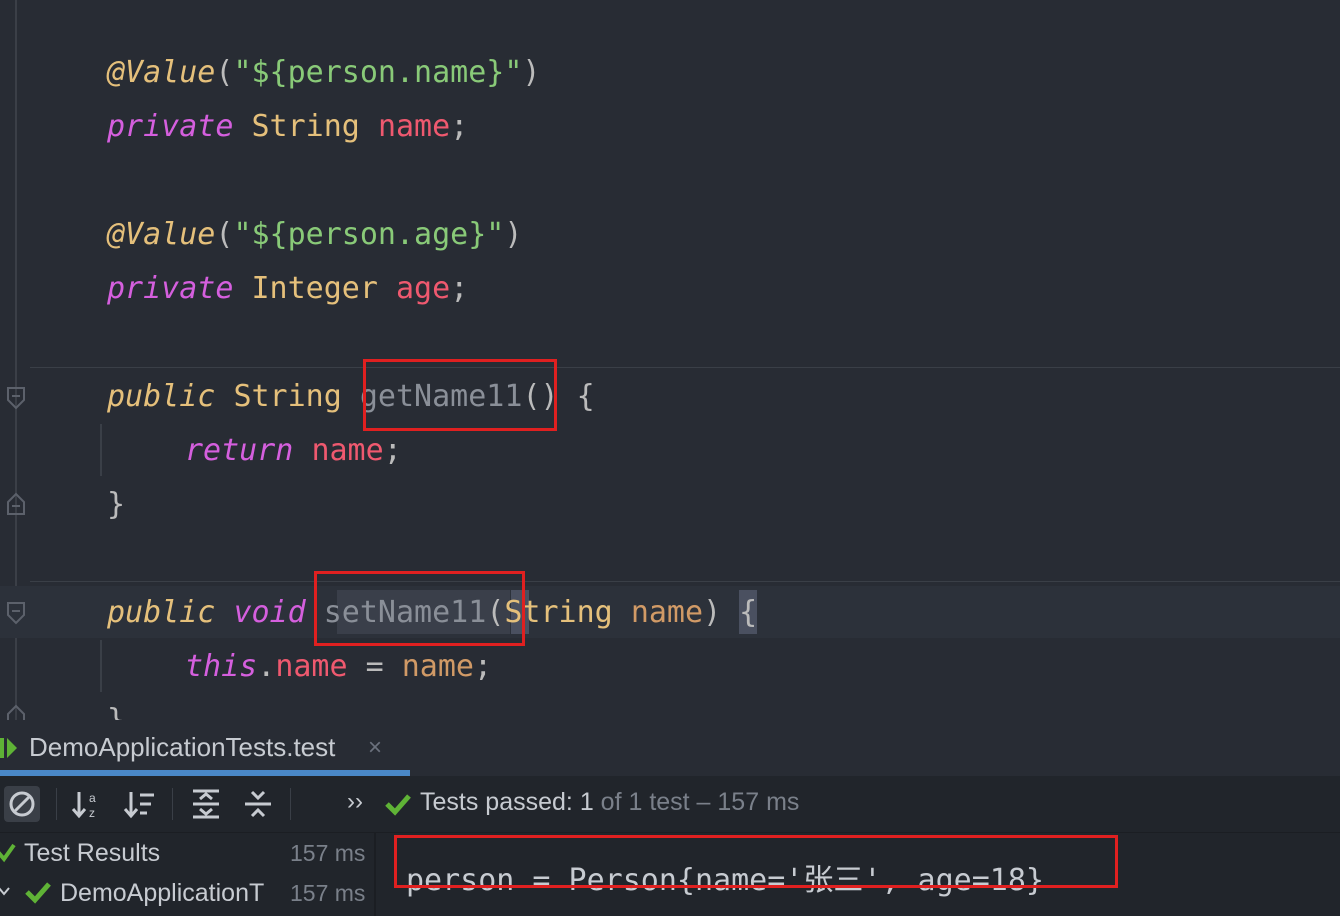  Describe the element at coordinates (756, 861) in the screenshot. I see `highlight-box-output` at that location.